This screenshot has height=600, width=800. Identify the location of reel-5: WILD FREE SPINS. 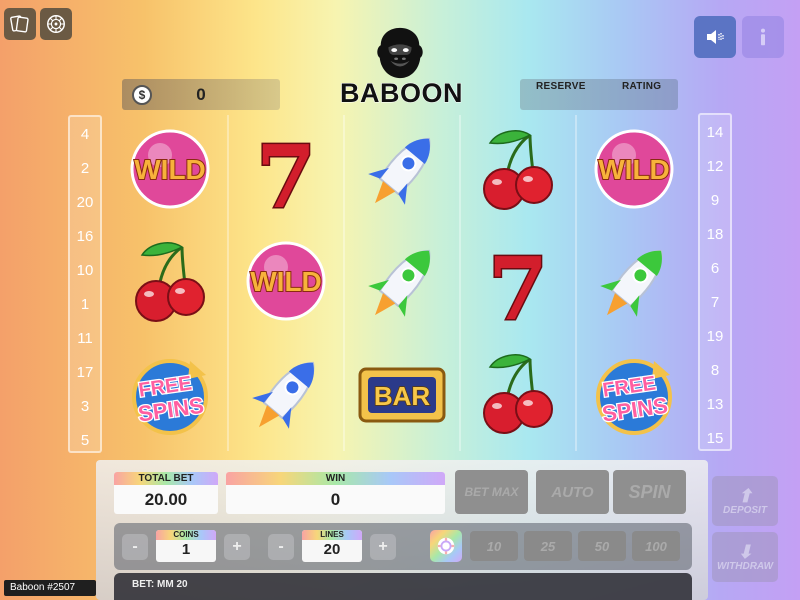
(634, 283).